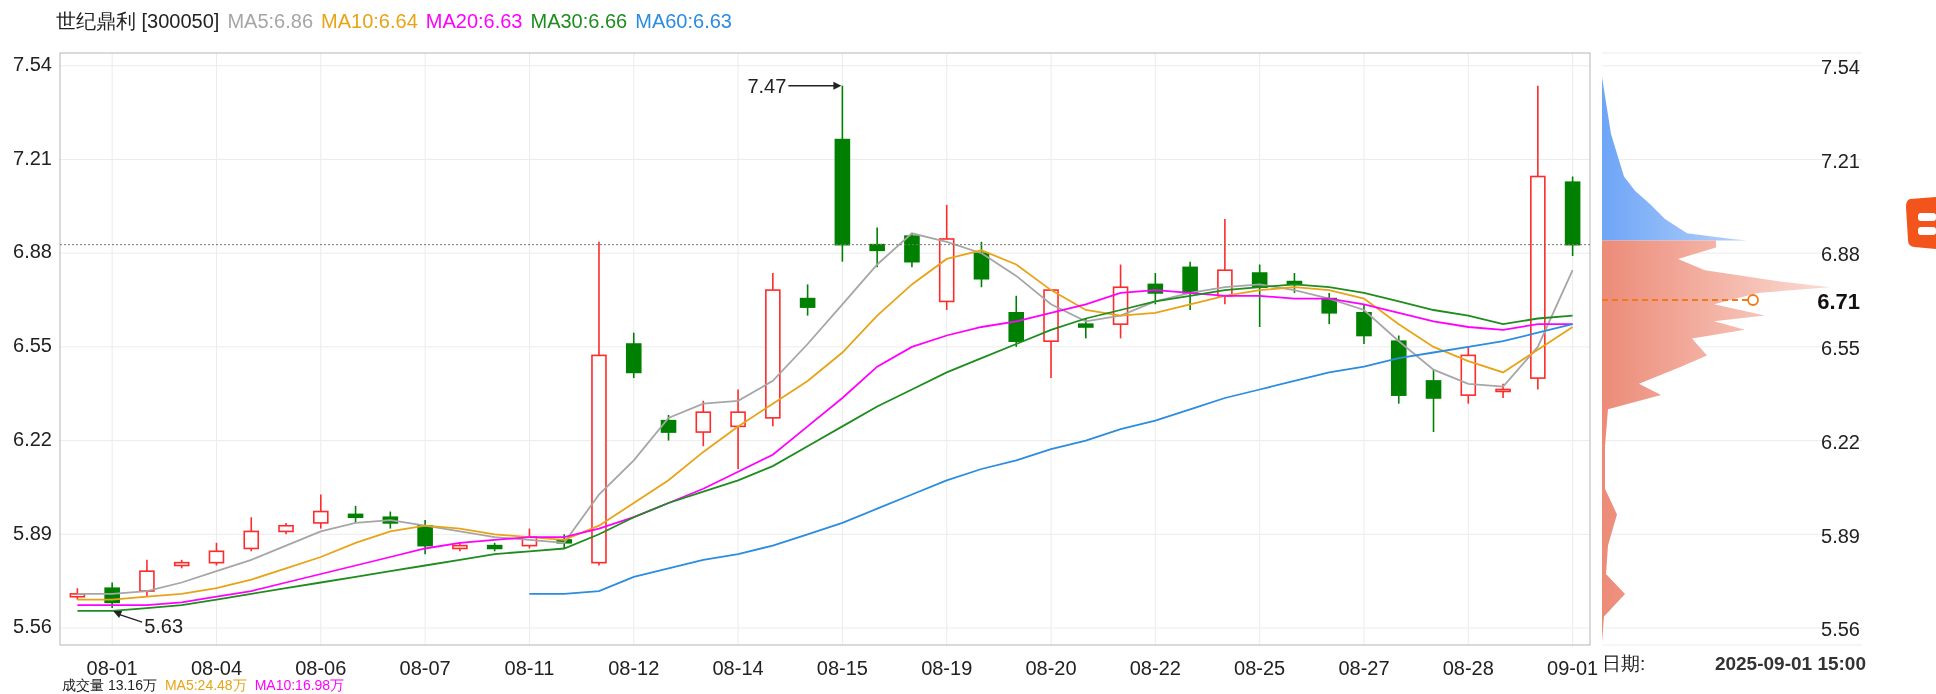 This screenshot has width=1936, height=694. I want to click on stock-title: 世纪鼎利 [300050], so click(138, 21).